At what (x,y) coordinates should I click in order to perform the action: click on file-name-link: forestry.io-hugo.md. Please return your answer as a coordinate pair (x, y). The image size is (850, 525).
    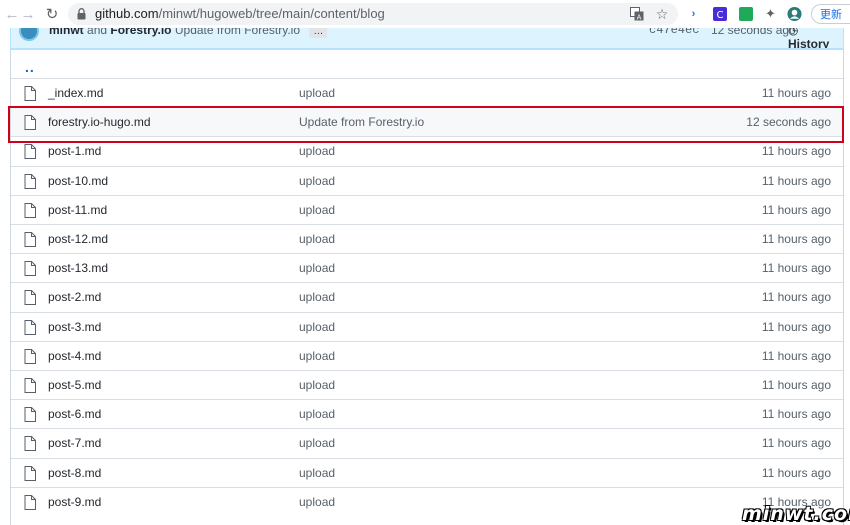
    Looking at the image, I should click on (99, 122).